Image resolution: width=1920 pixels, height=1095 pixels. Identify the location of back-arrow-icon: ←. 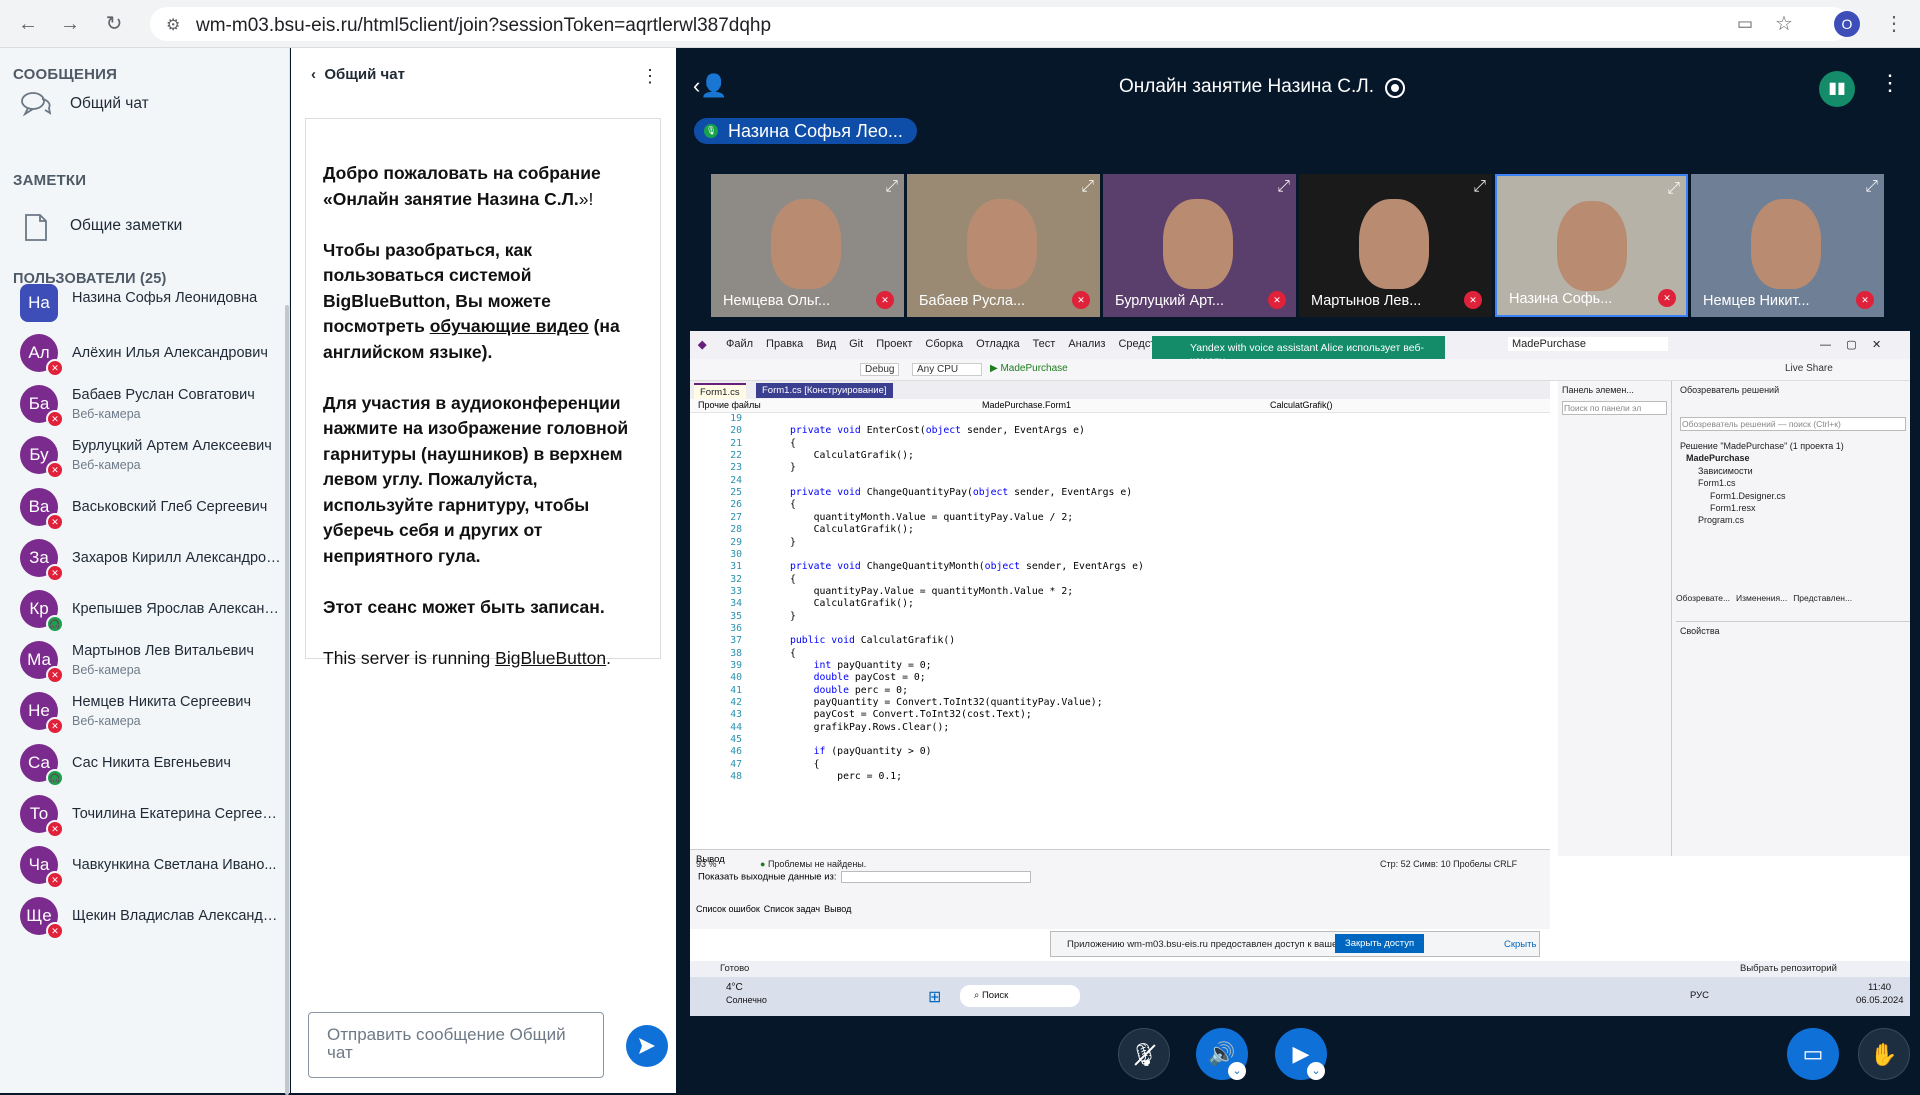
(28, 24).